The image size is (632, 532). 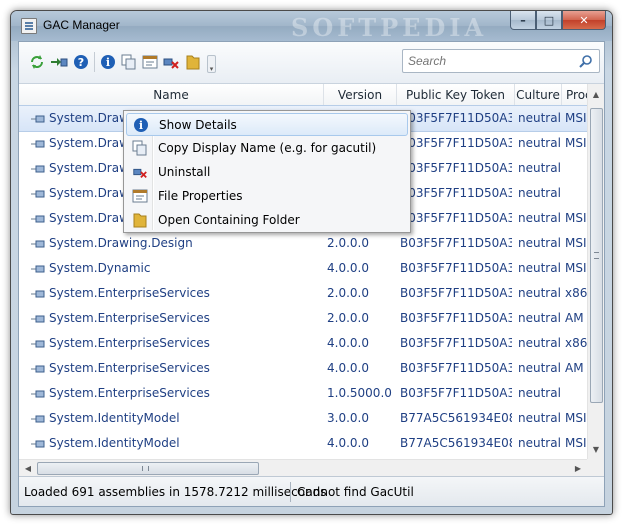 I want to click on menu-item-show-details: i Show Details, so click(x=267, y=124).